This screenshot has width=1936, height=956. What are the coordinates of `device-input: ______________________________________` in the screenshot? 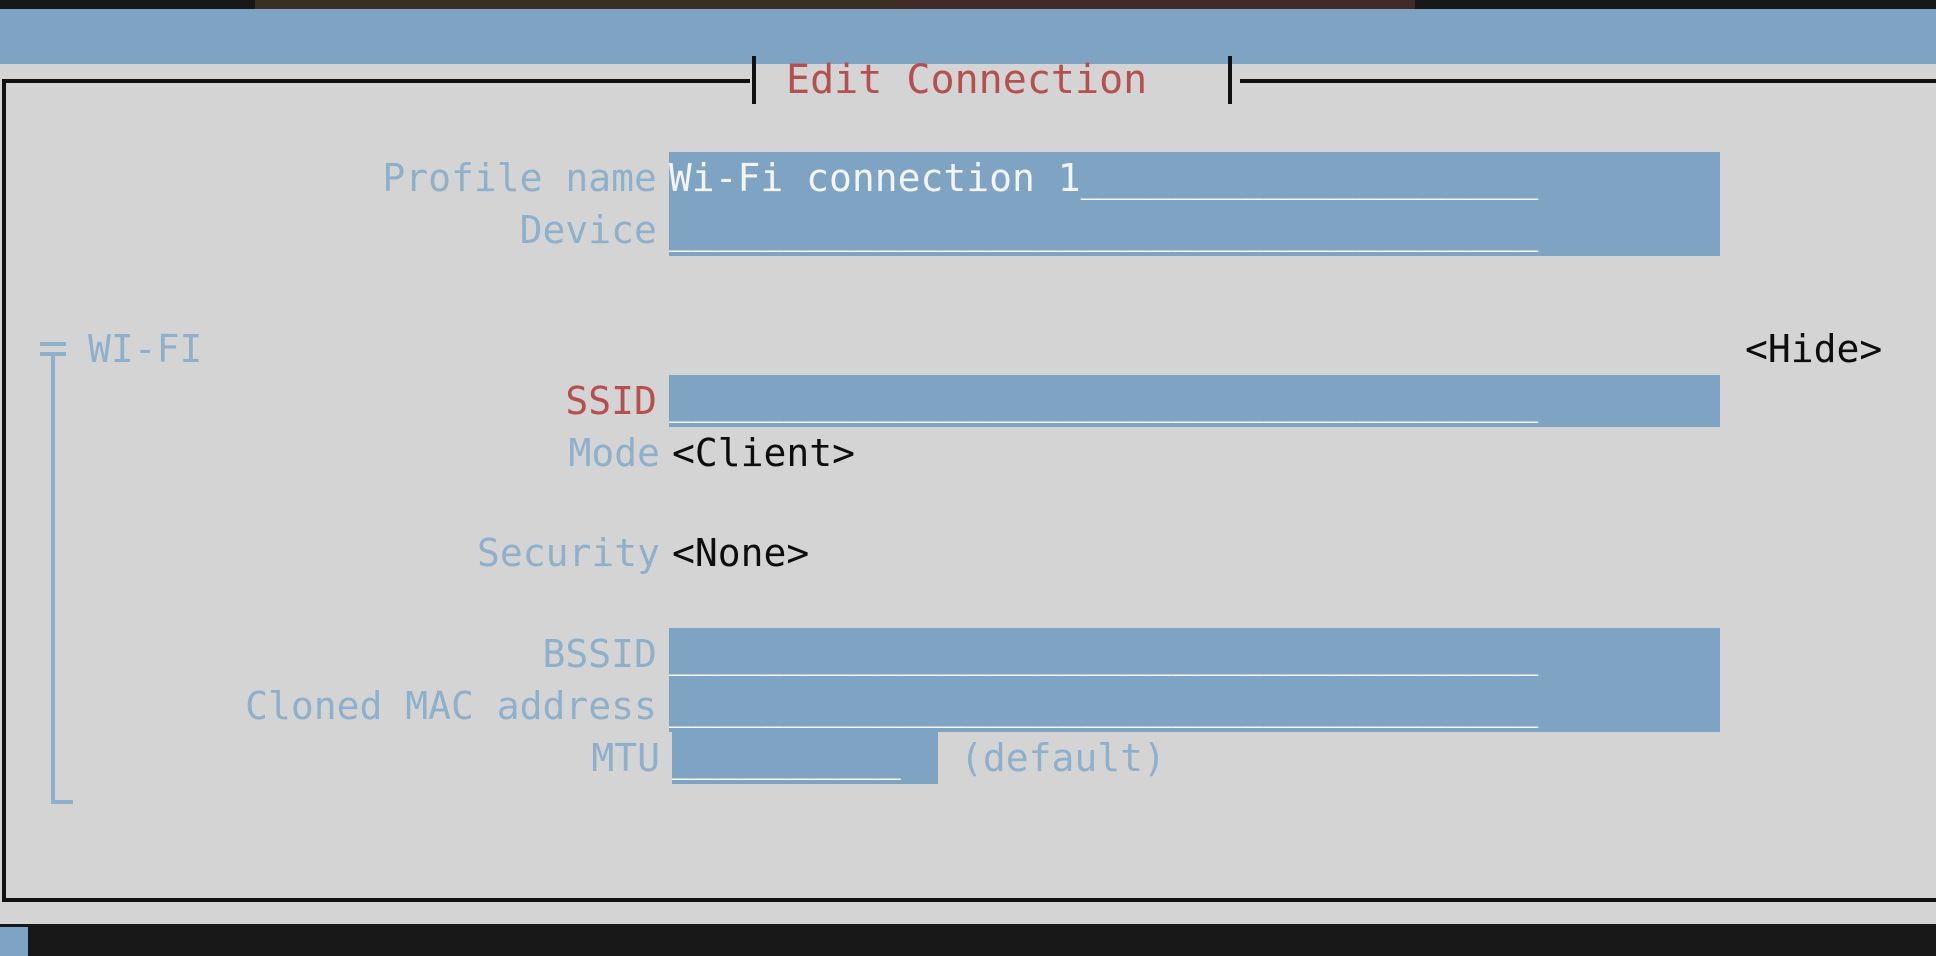 It's located at (1194, 230).